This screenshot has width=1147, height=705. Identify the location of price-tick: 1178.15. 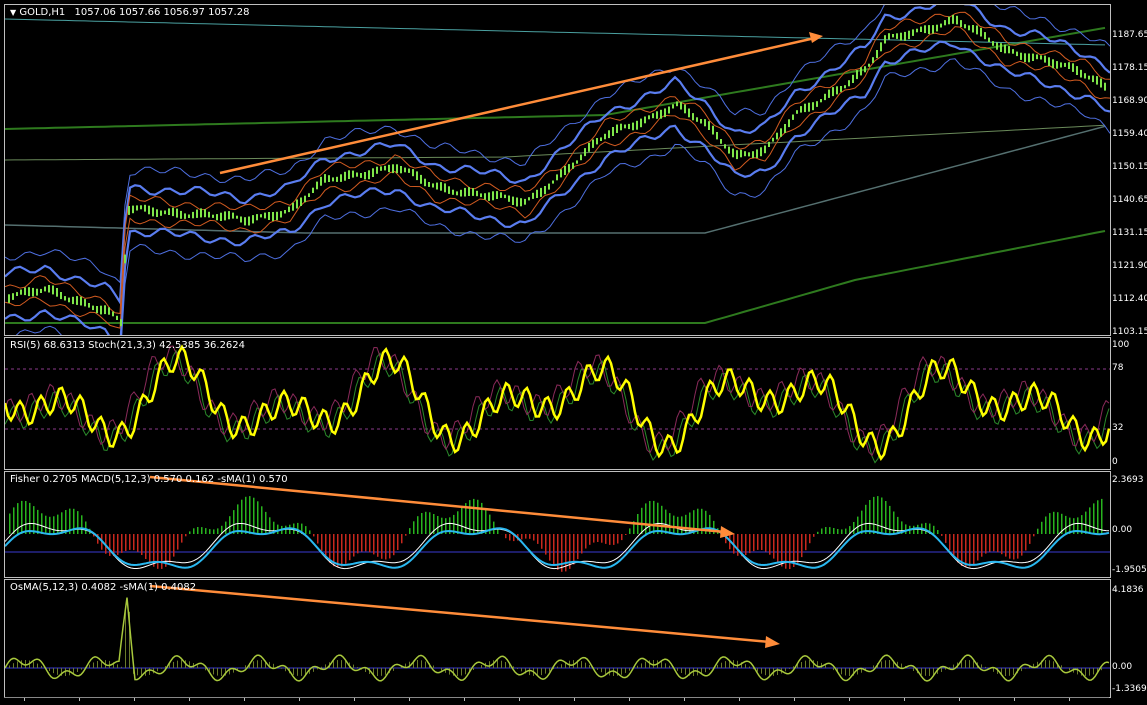
(1129, 68).